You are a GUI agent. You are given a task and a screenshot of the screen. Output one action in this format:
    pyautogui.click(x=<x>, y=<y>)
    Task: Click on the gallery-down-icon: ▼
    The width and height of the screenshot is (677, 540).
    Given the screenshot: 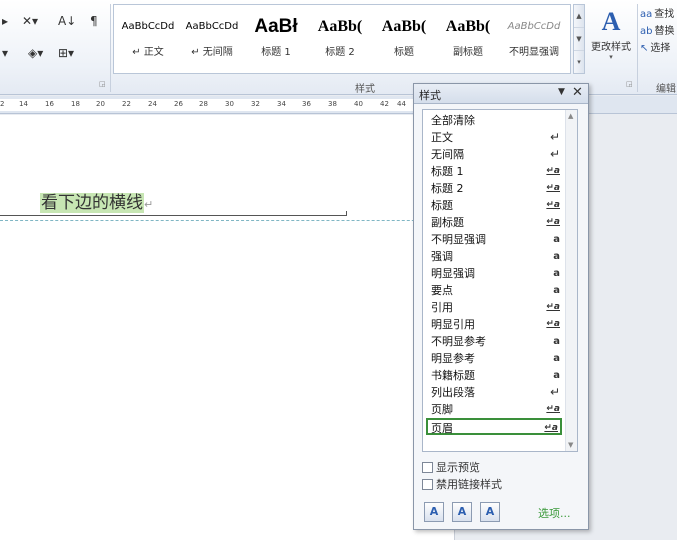 What is the action you would take?
    pyautogui.click(x=579, y=39)
    